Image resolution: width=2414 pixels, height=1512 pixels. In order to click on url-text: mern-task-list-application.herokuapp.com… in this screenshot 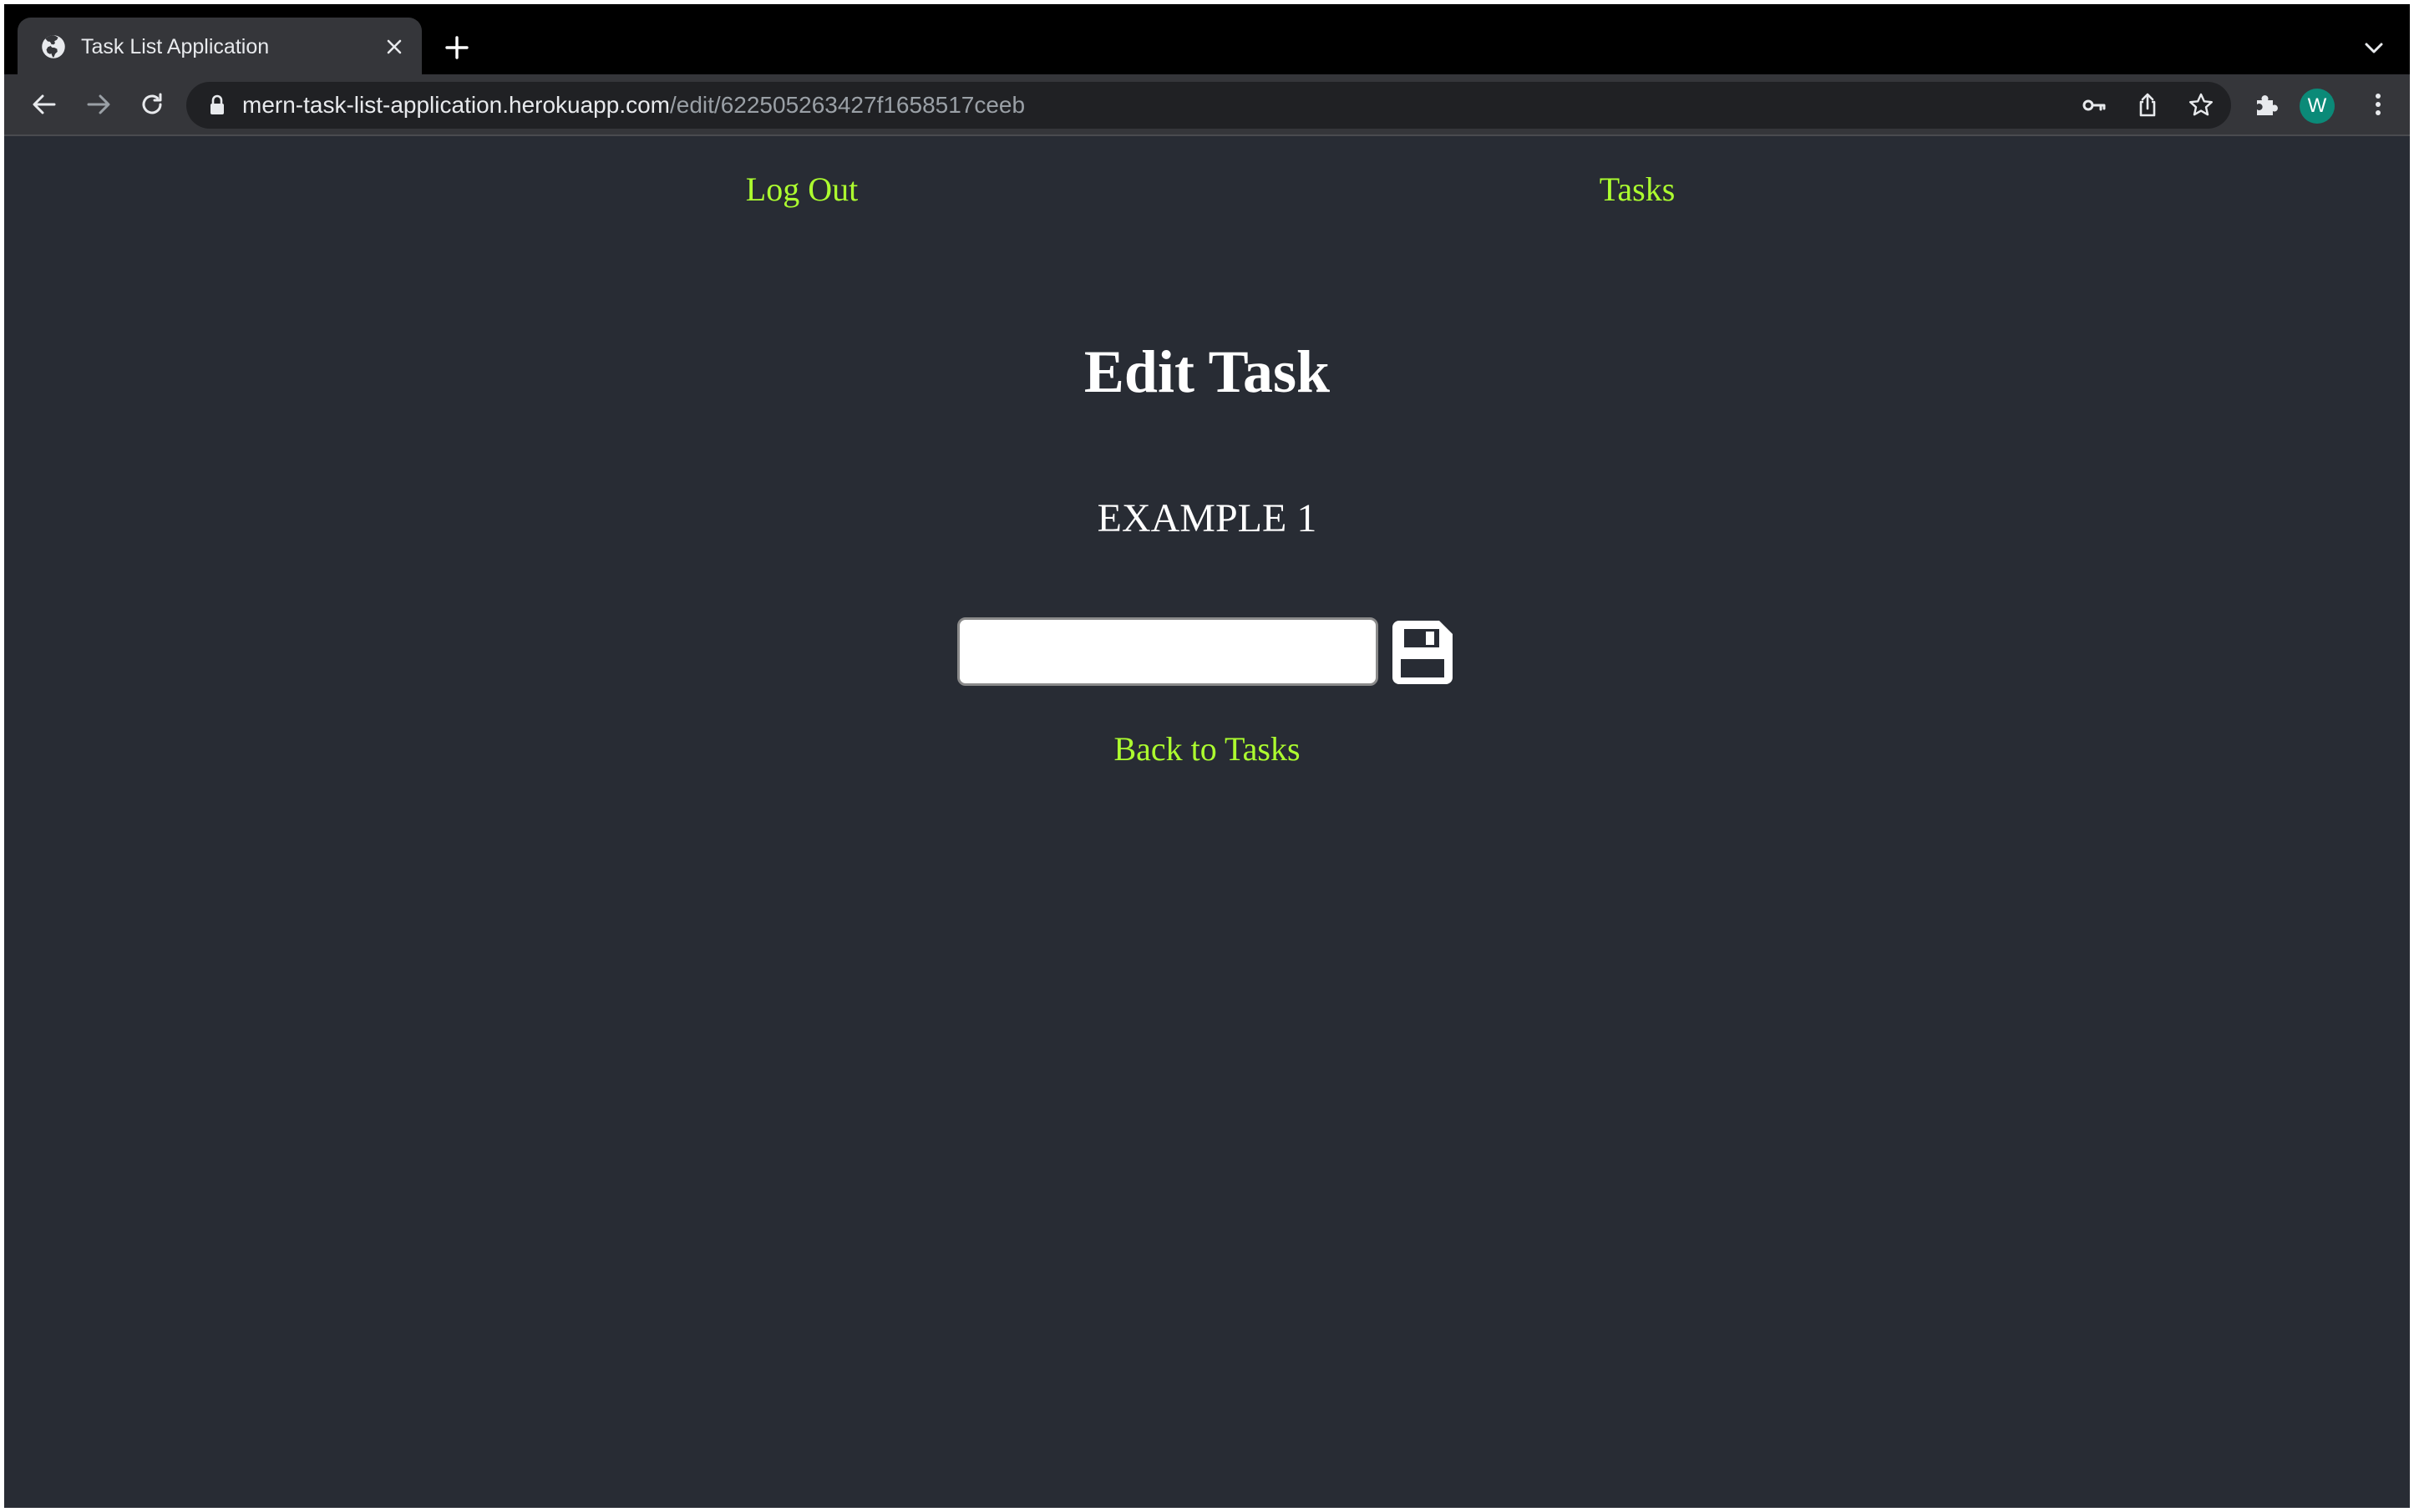, I will do `click(633, 105)`.